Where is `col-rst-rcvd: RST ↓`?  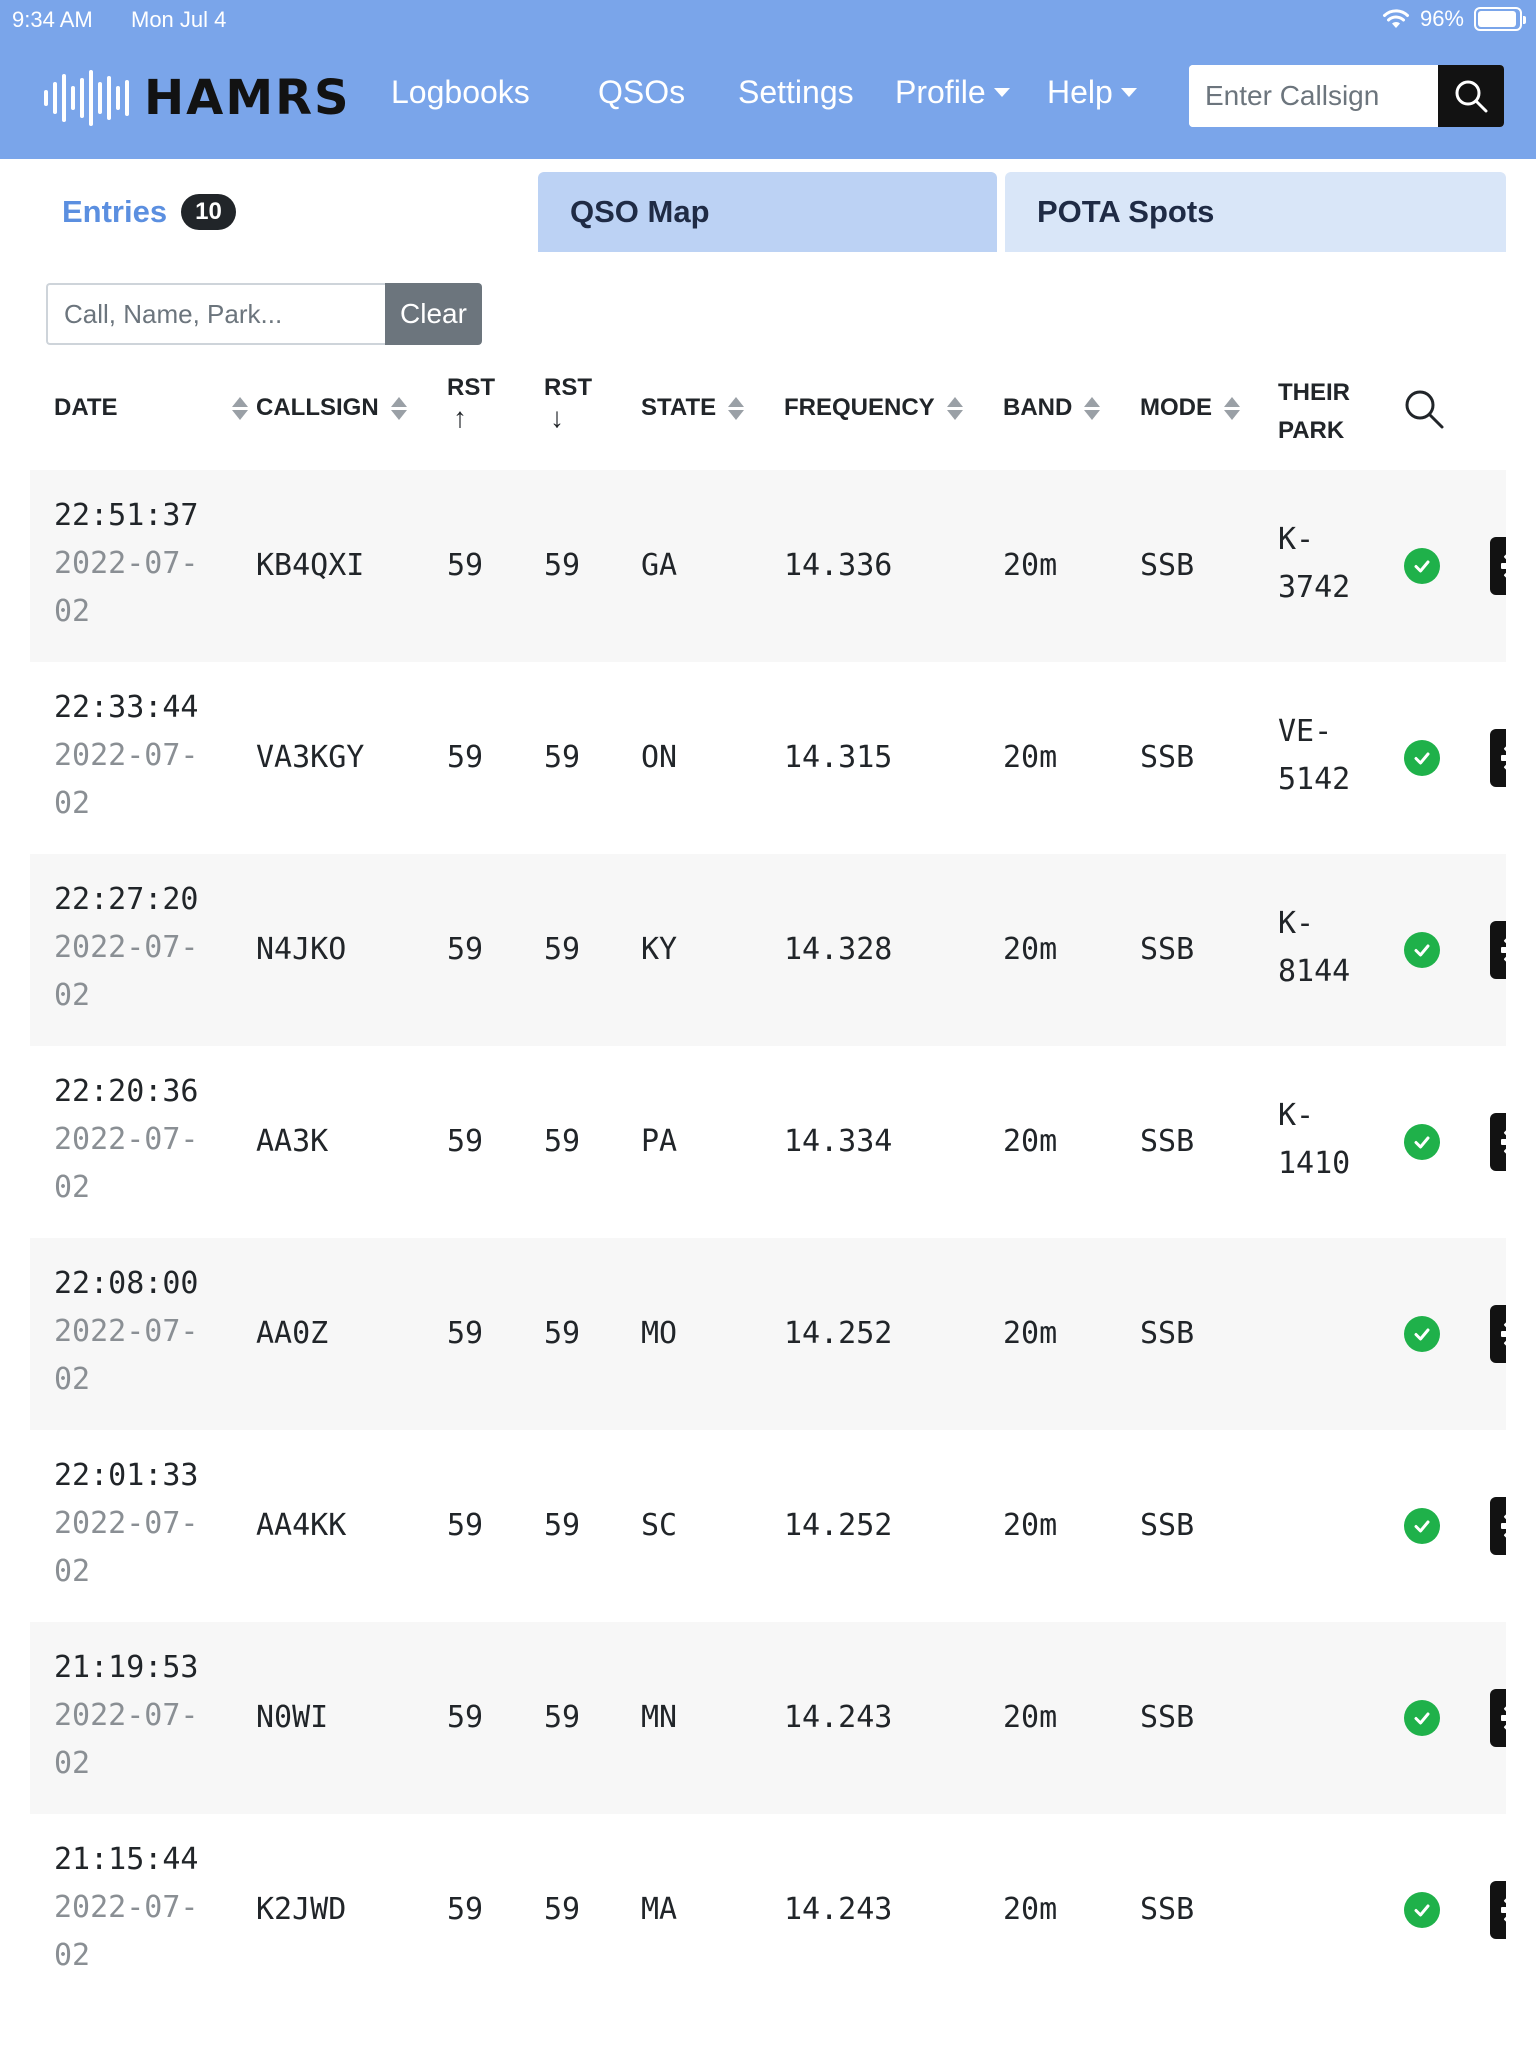 col-rst-rcvd: RST ↓ is located at coordinates (568, 404).